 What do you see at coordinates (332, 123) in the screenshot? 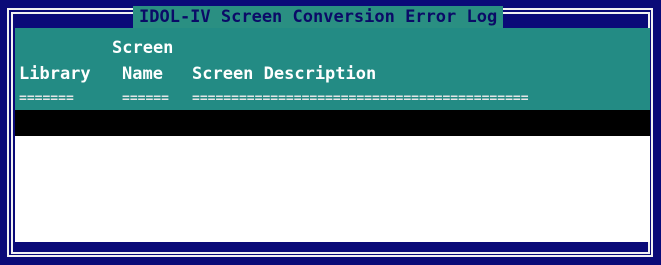
I see `selected-row-highlight` at bounding box center [332, 123].